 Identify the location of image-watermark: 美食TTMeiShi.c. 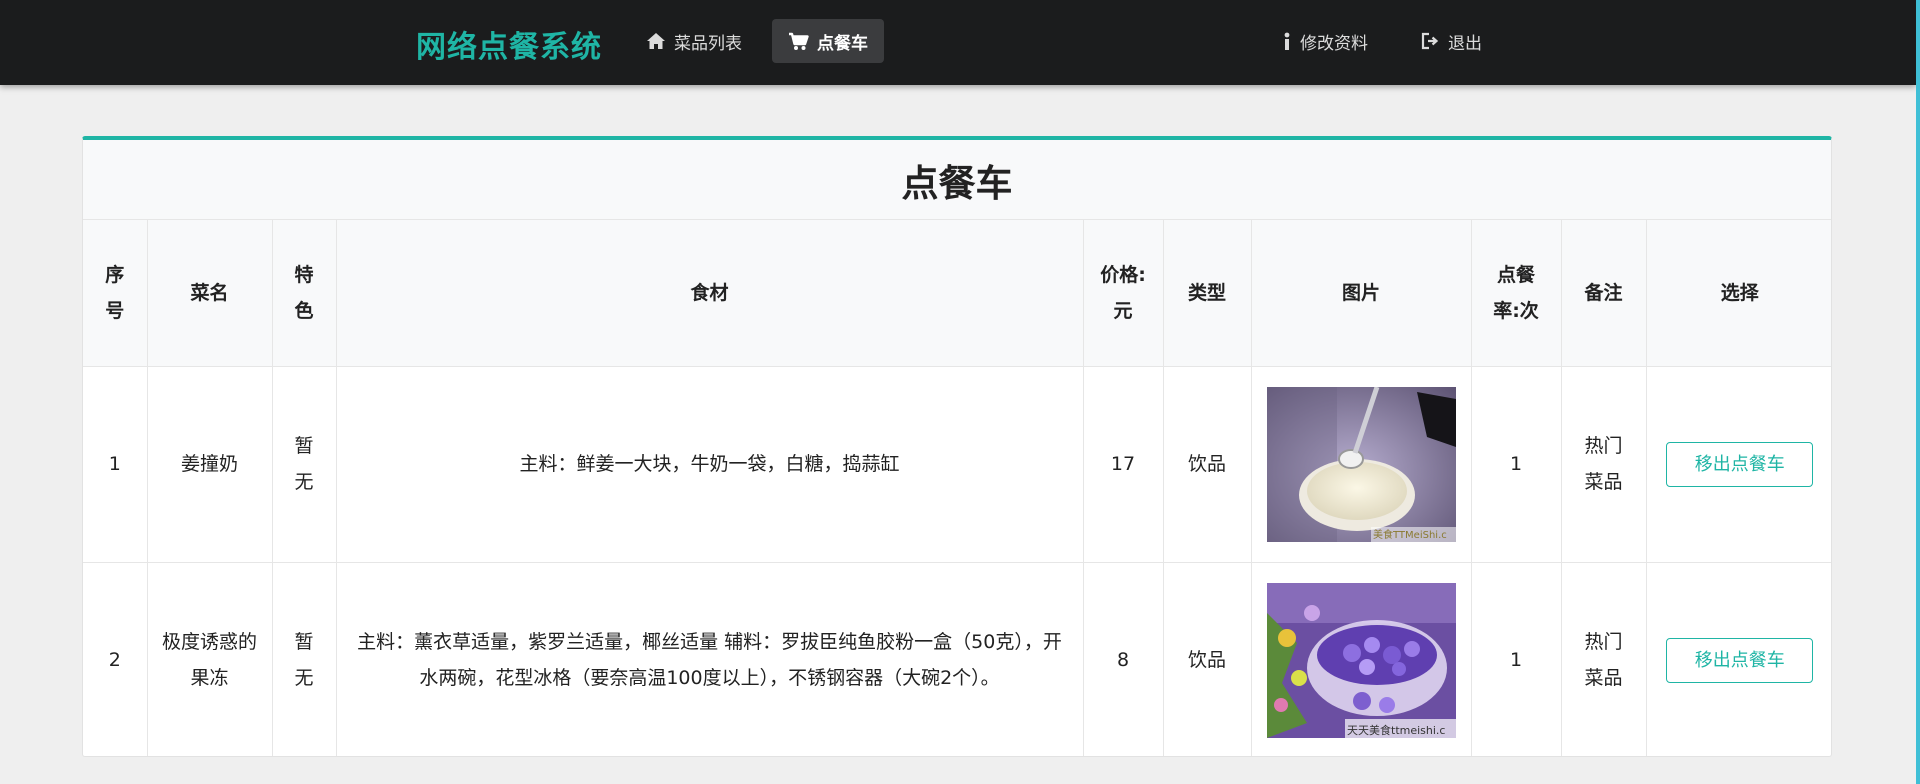
(1410, 534).